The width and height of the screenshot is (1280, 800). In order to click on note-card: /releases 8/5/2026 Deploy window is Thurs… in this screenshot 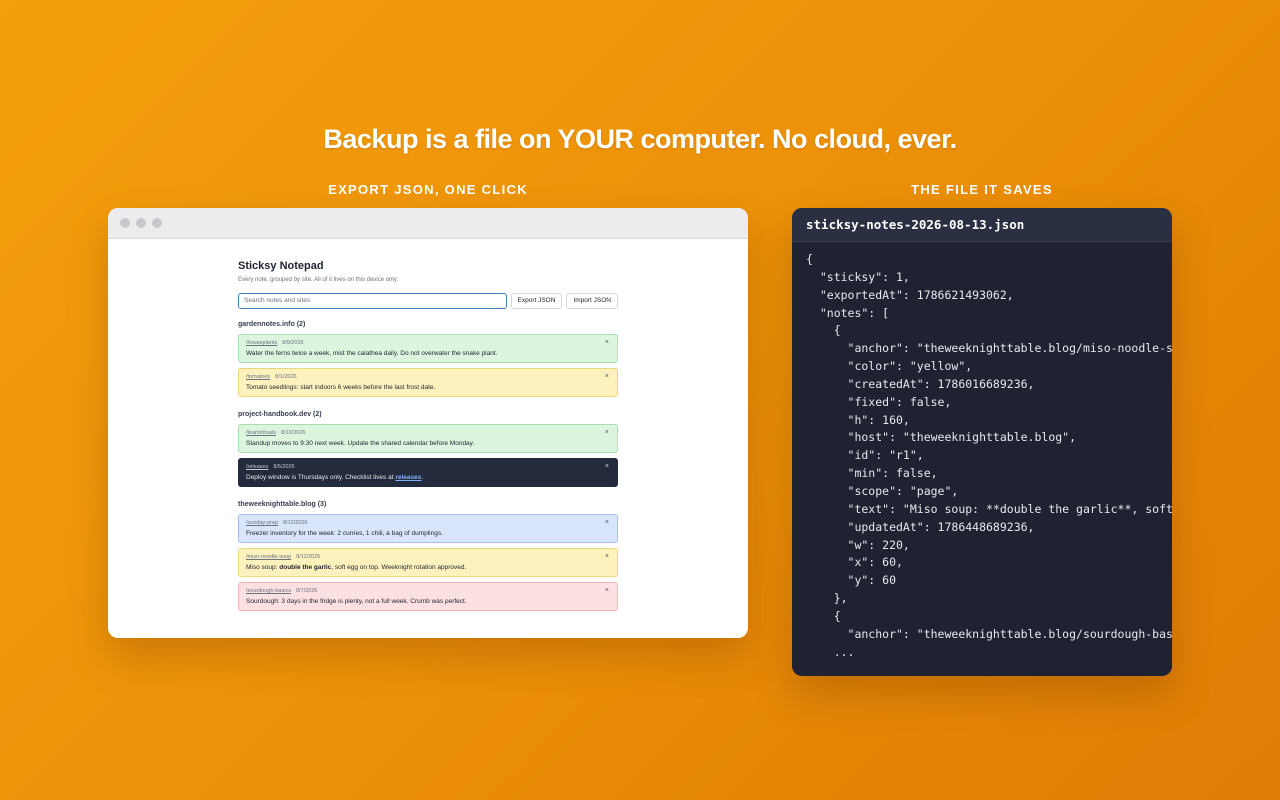, I will do `click(428, 472)`.